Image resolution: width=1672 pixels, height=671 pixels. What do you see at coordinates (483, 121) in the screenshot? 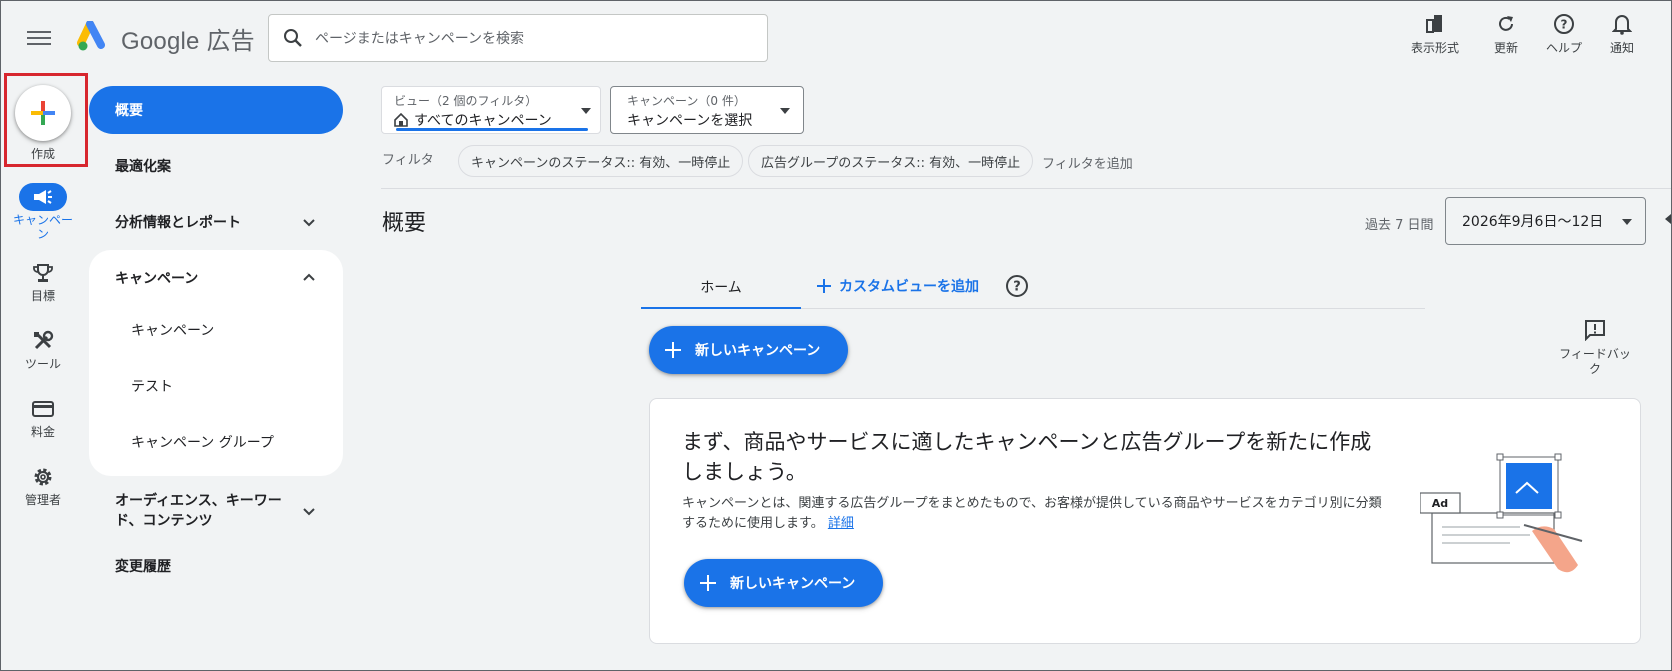
I see `view-selector-value: すべてのキャンペーン` at bounding box center [483, 121].